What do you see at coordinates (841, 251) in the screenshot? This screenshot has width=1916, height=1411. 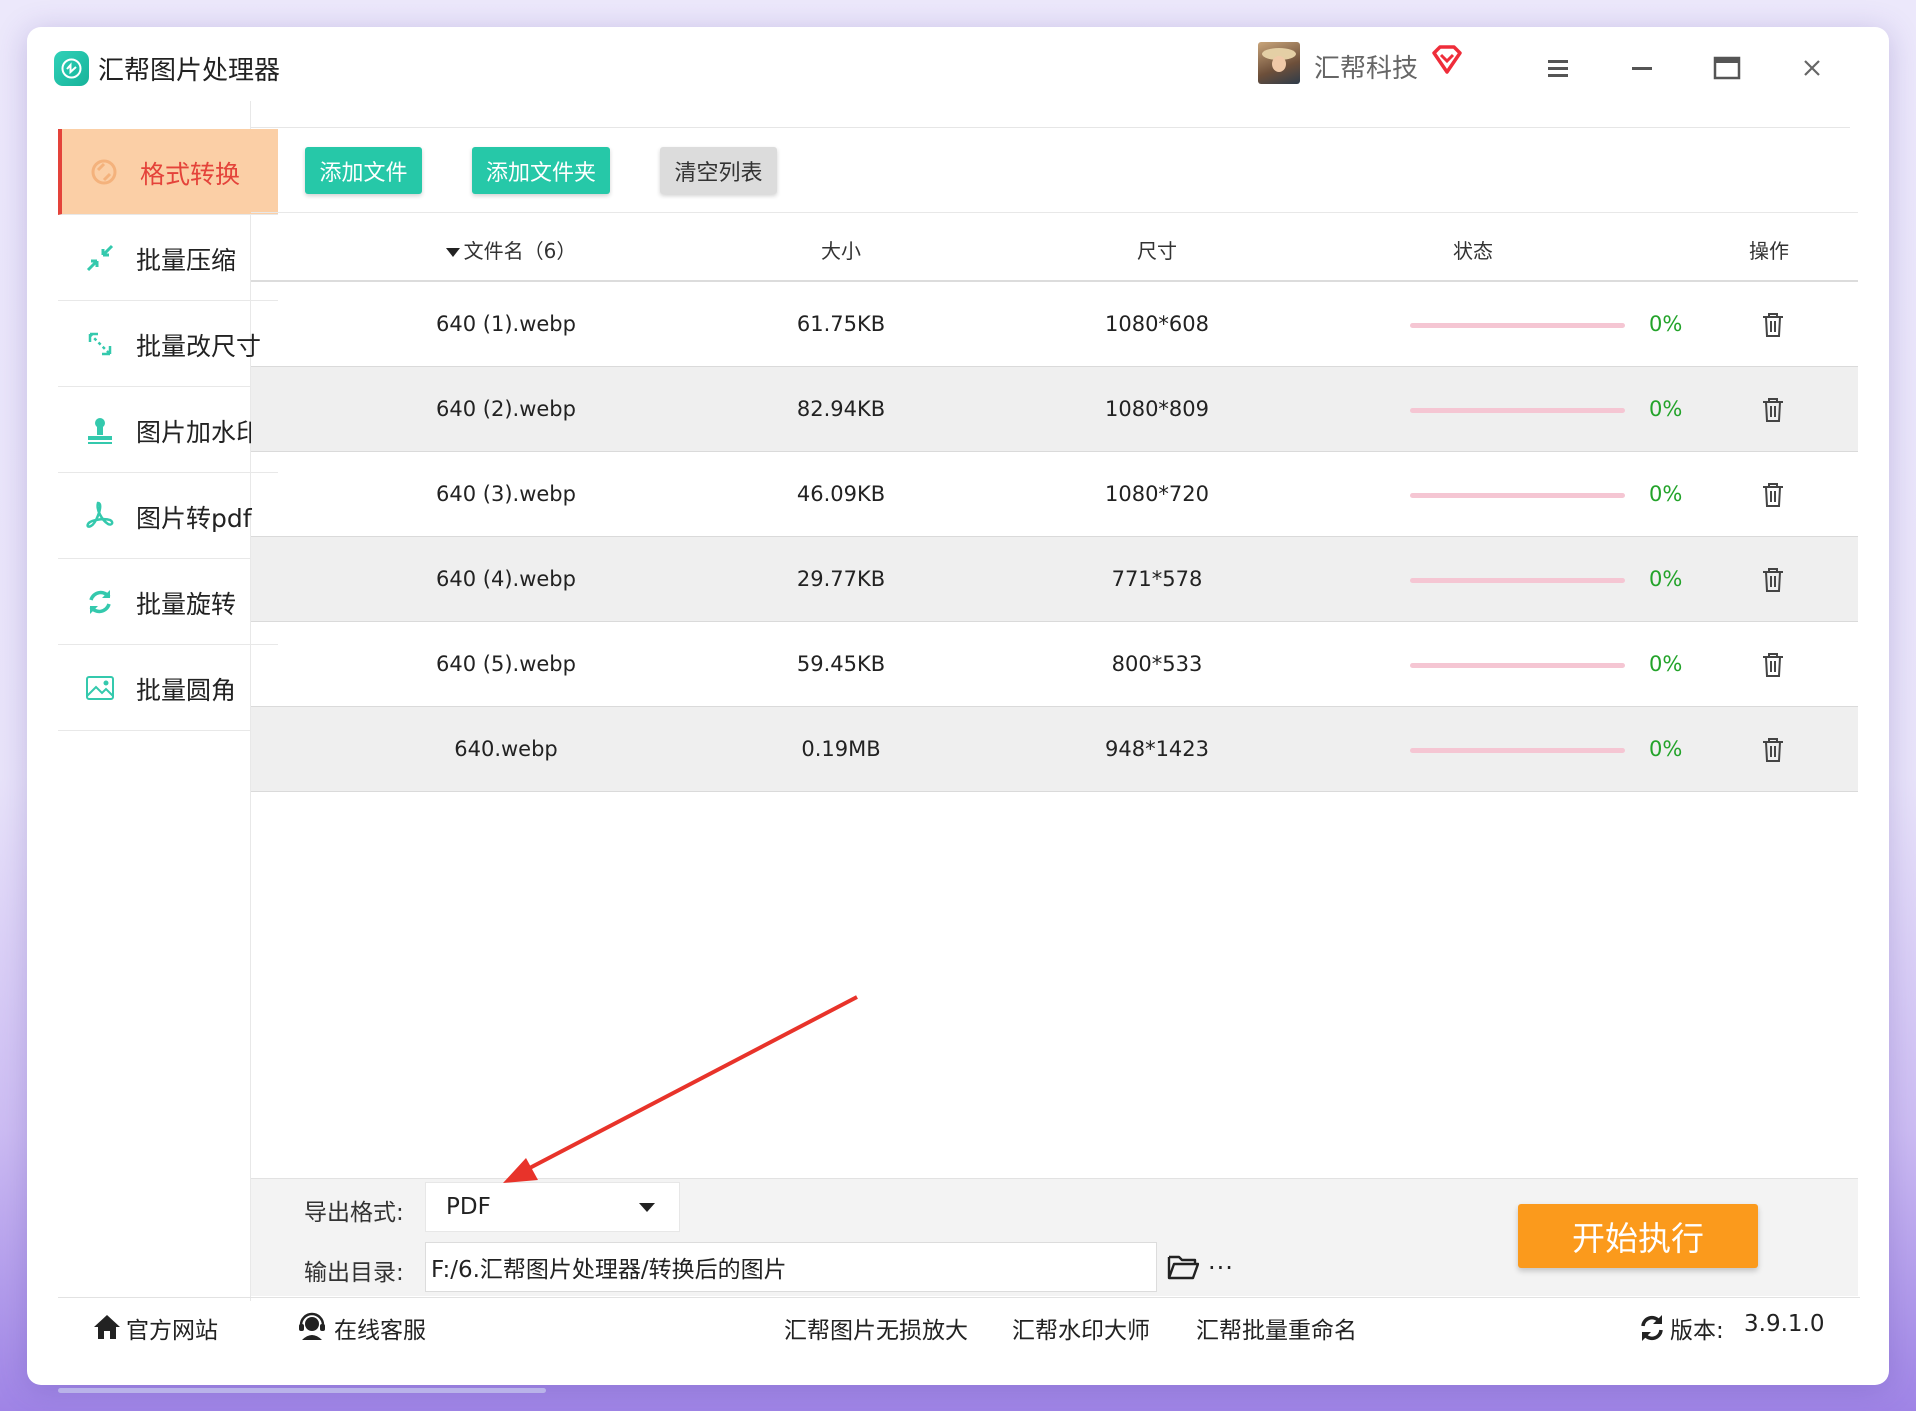 I see `column-size: 大小` at bounding box center [841, 251].